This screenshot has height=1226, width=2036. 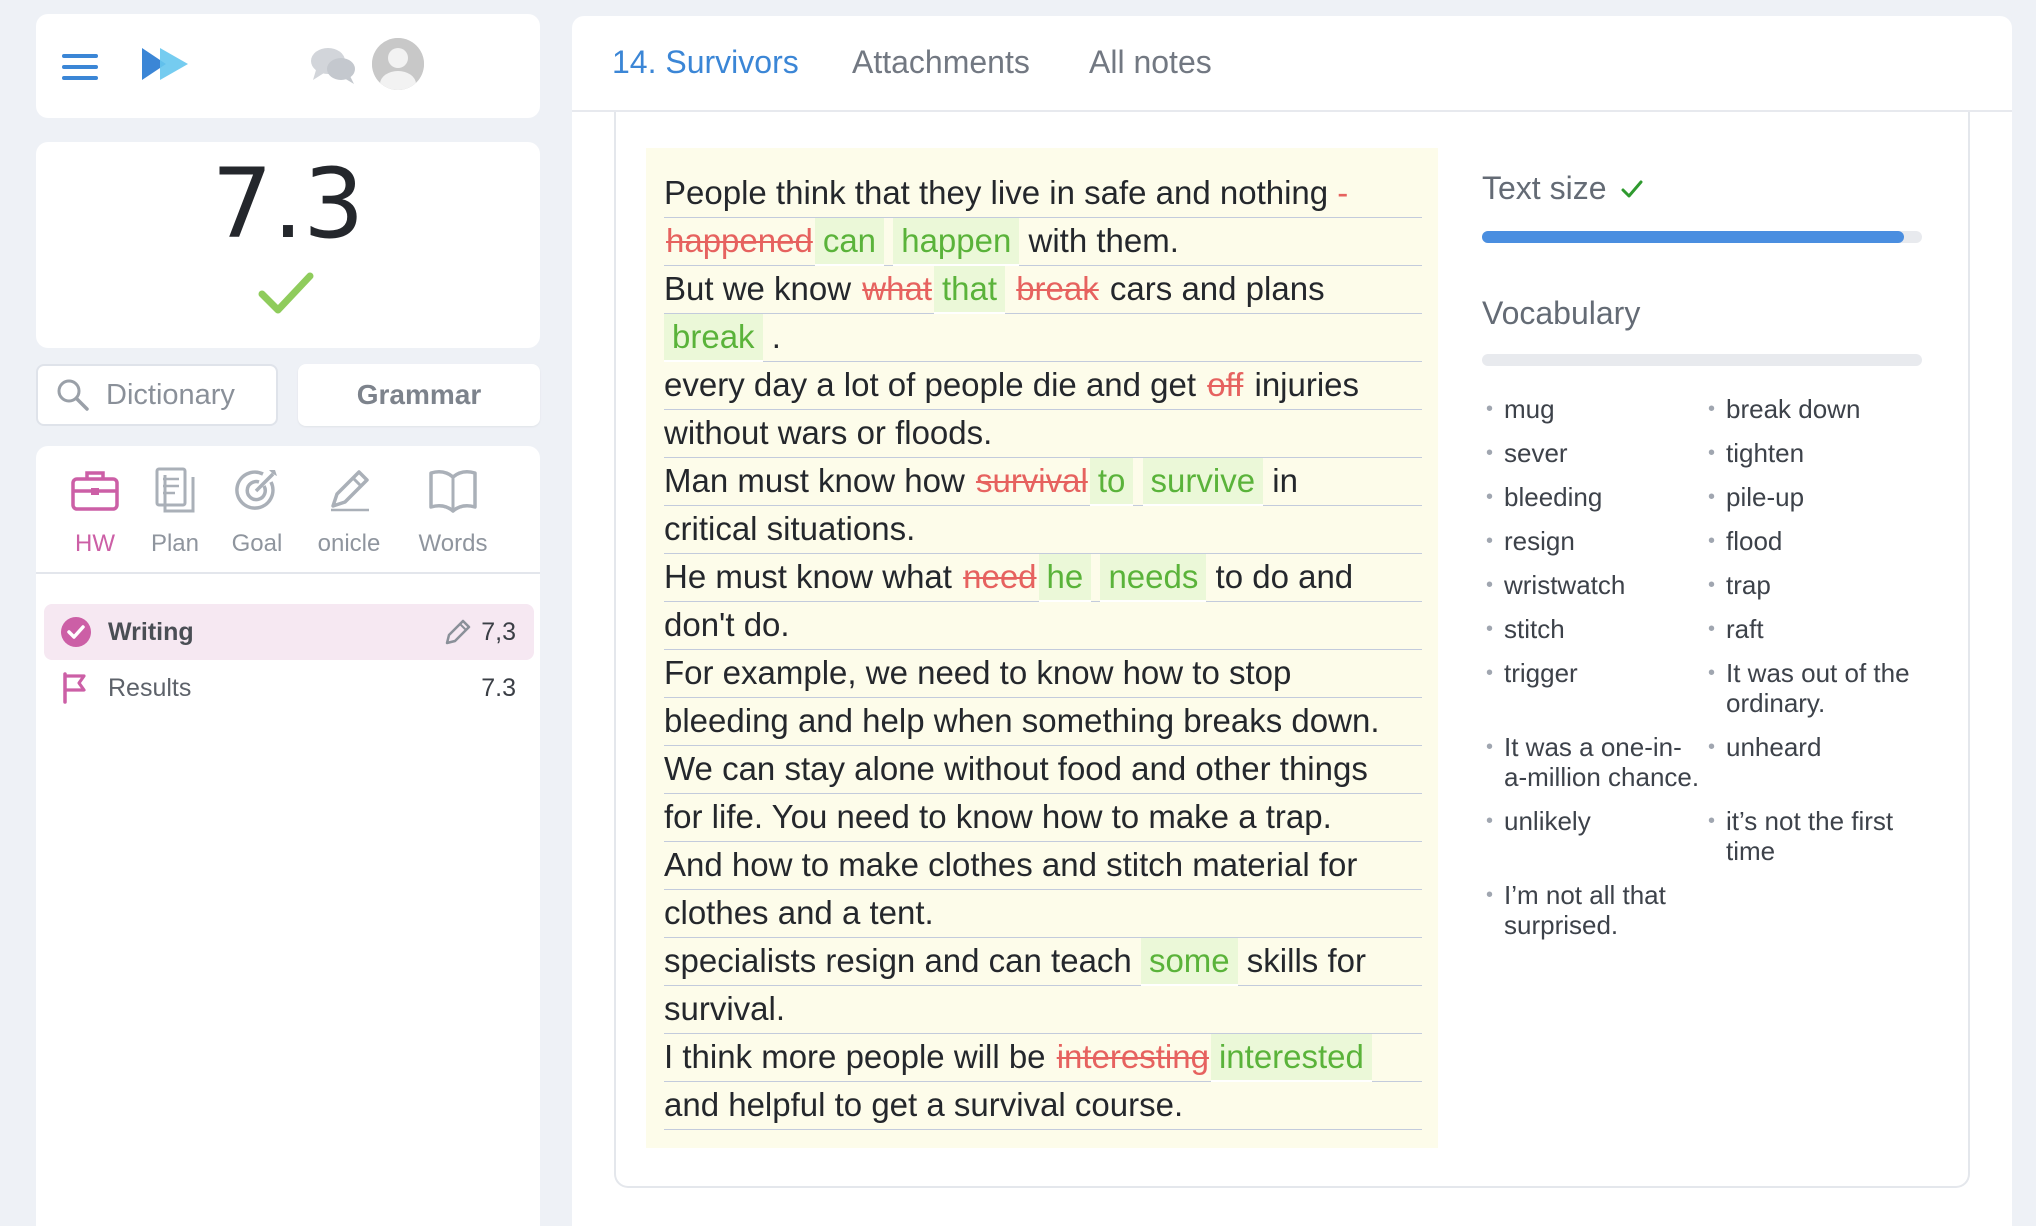 I want to click on vocabulary-item: raft, so click(x=1813, y=629).